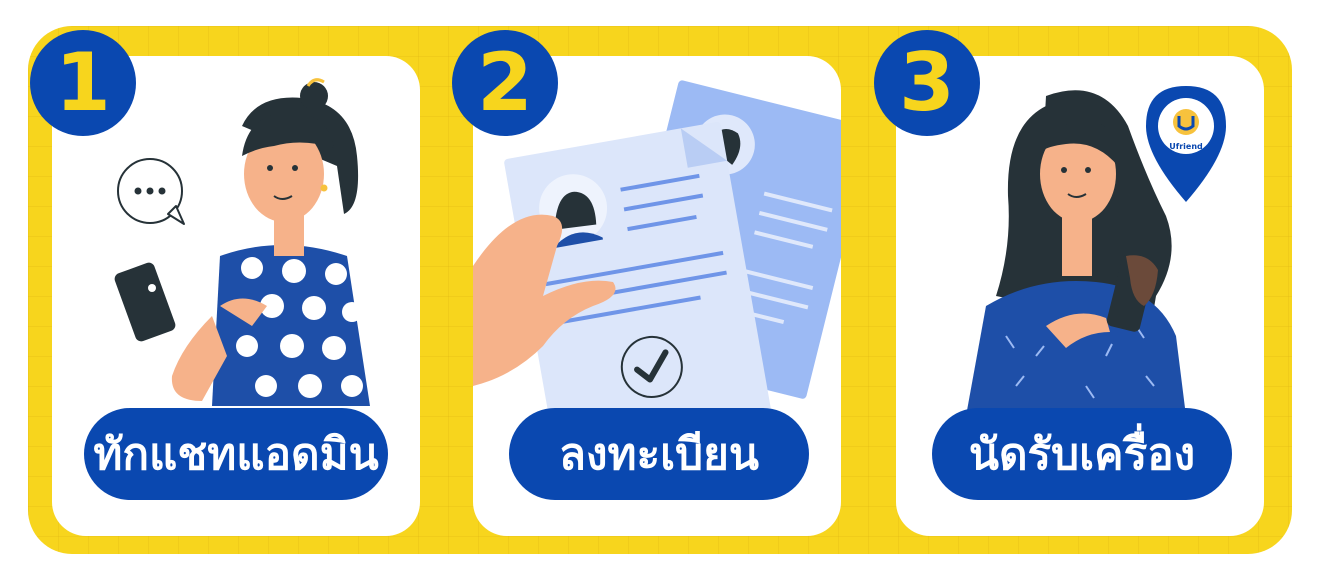 This screenshot has width=1320, height=578. What do you see at coordinates (1082, 454) in the screenshot?
I see `step-3-button: นัดรับเครื่อง` at bounding box center [1082, 454].